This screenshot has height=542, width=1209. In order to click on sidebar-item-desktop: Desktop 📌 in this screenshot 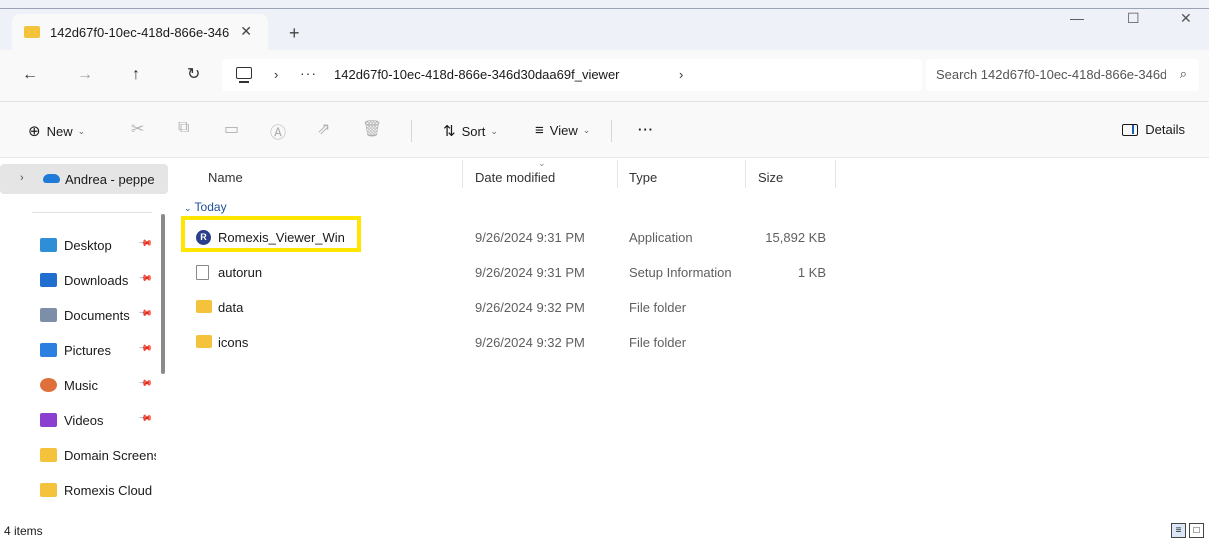, I will do `click(80, 246)`.